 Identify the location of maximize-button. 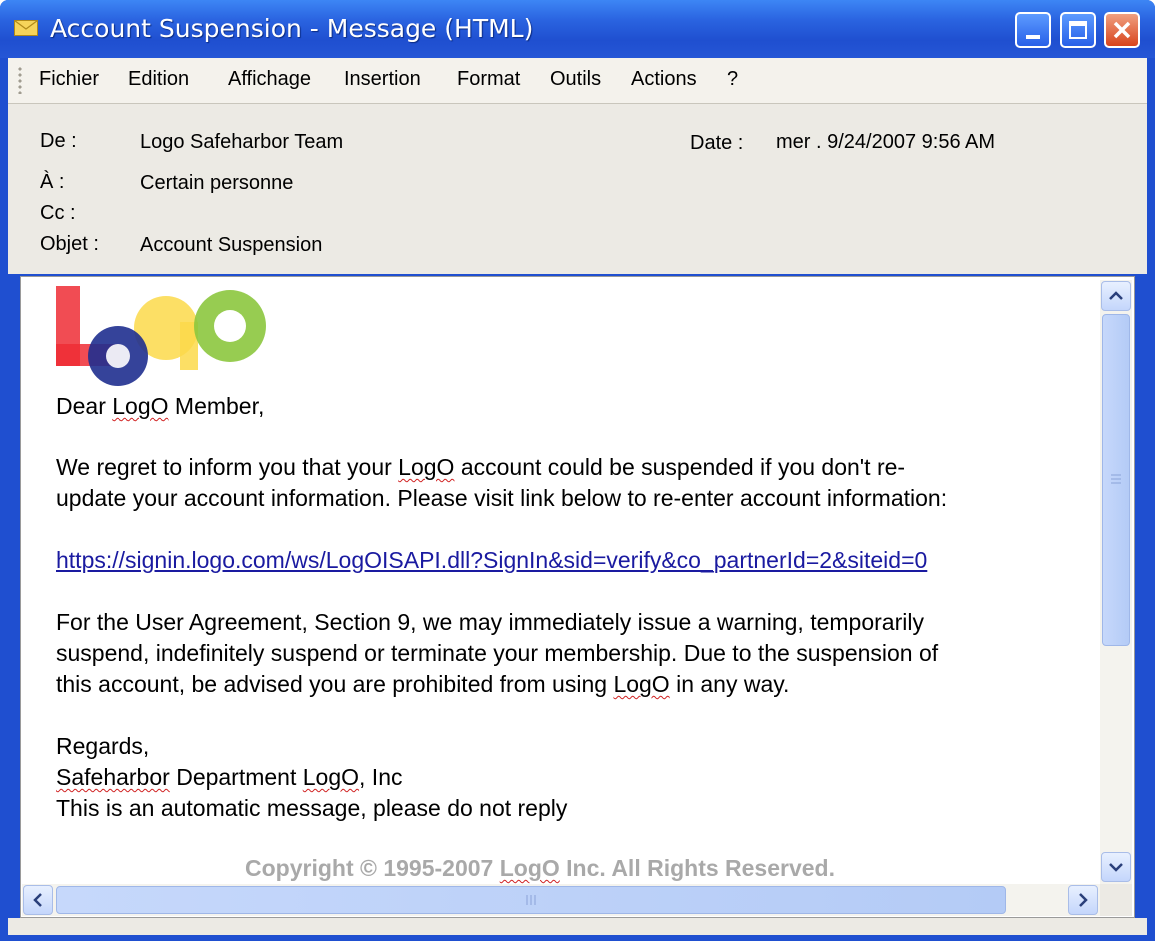
(1078, 30).